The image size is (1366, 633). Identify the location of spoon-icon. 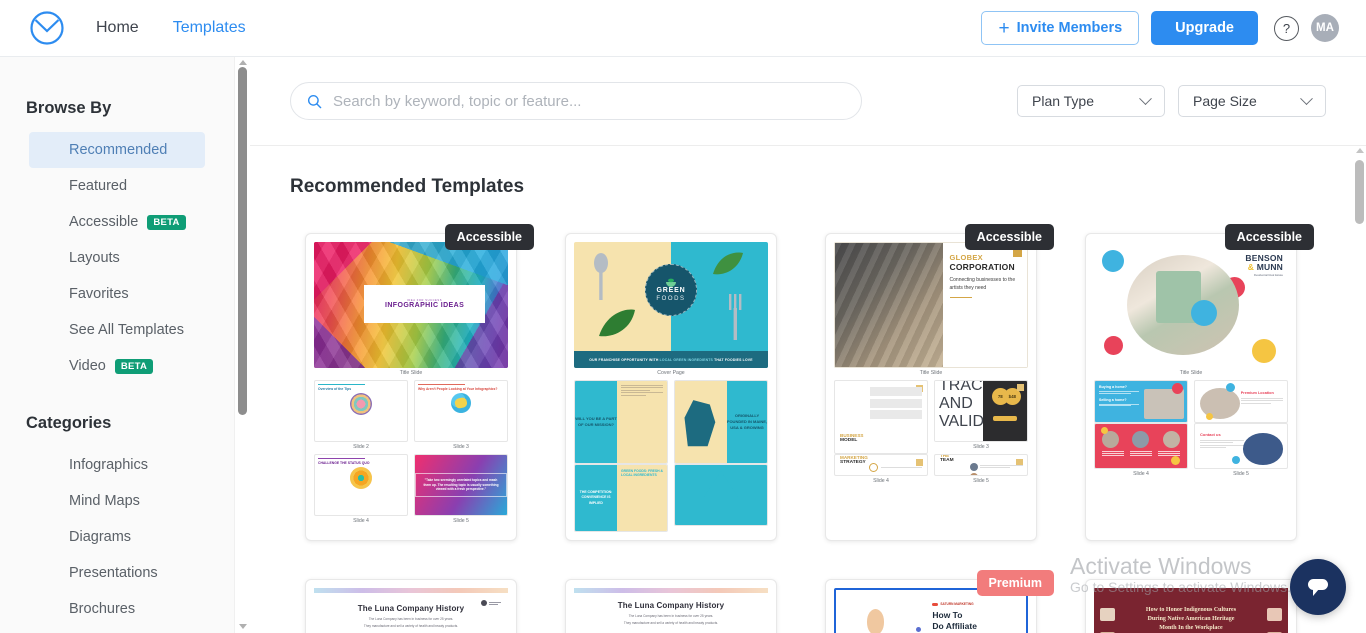
(600, 277).